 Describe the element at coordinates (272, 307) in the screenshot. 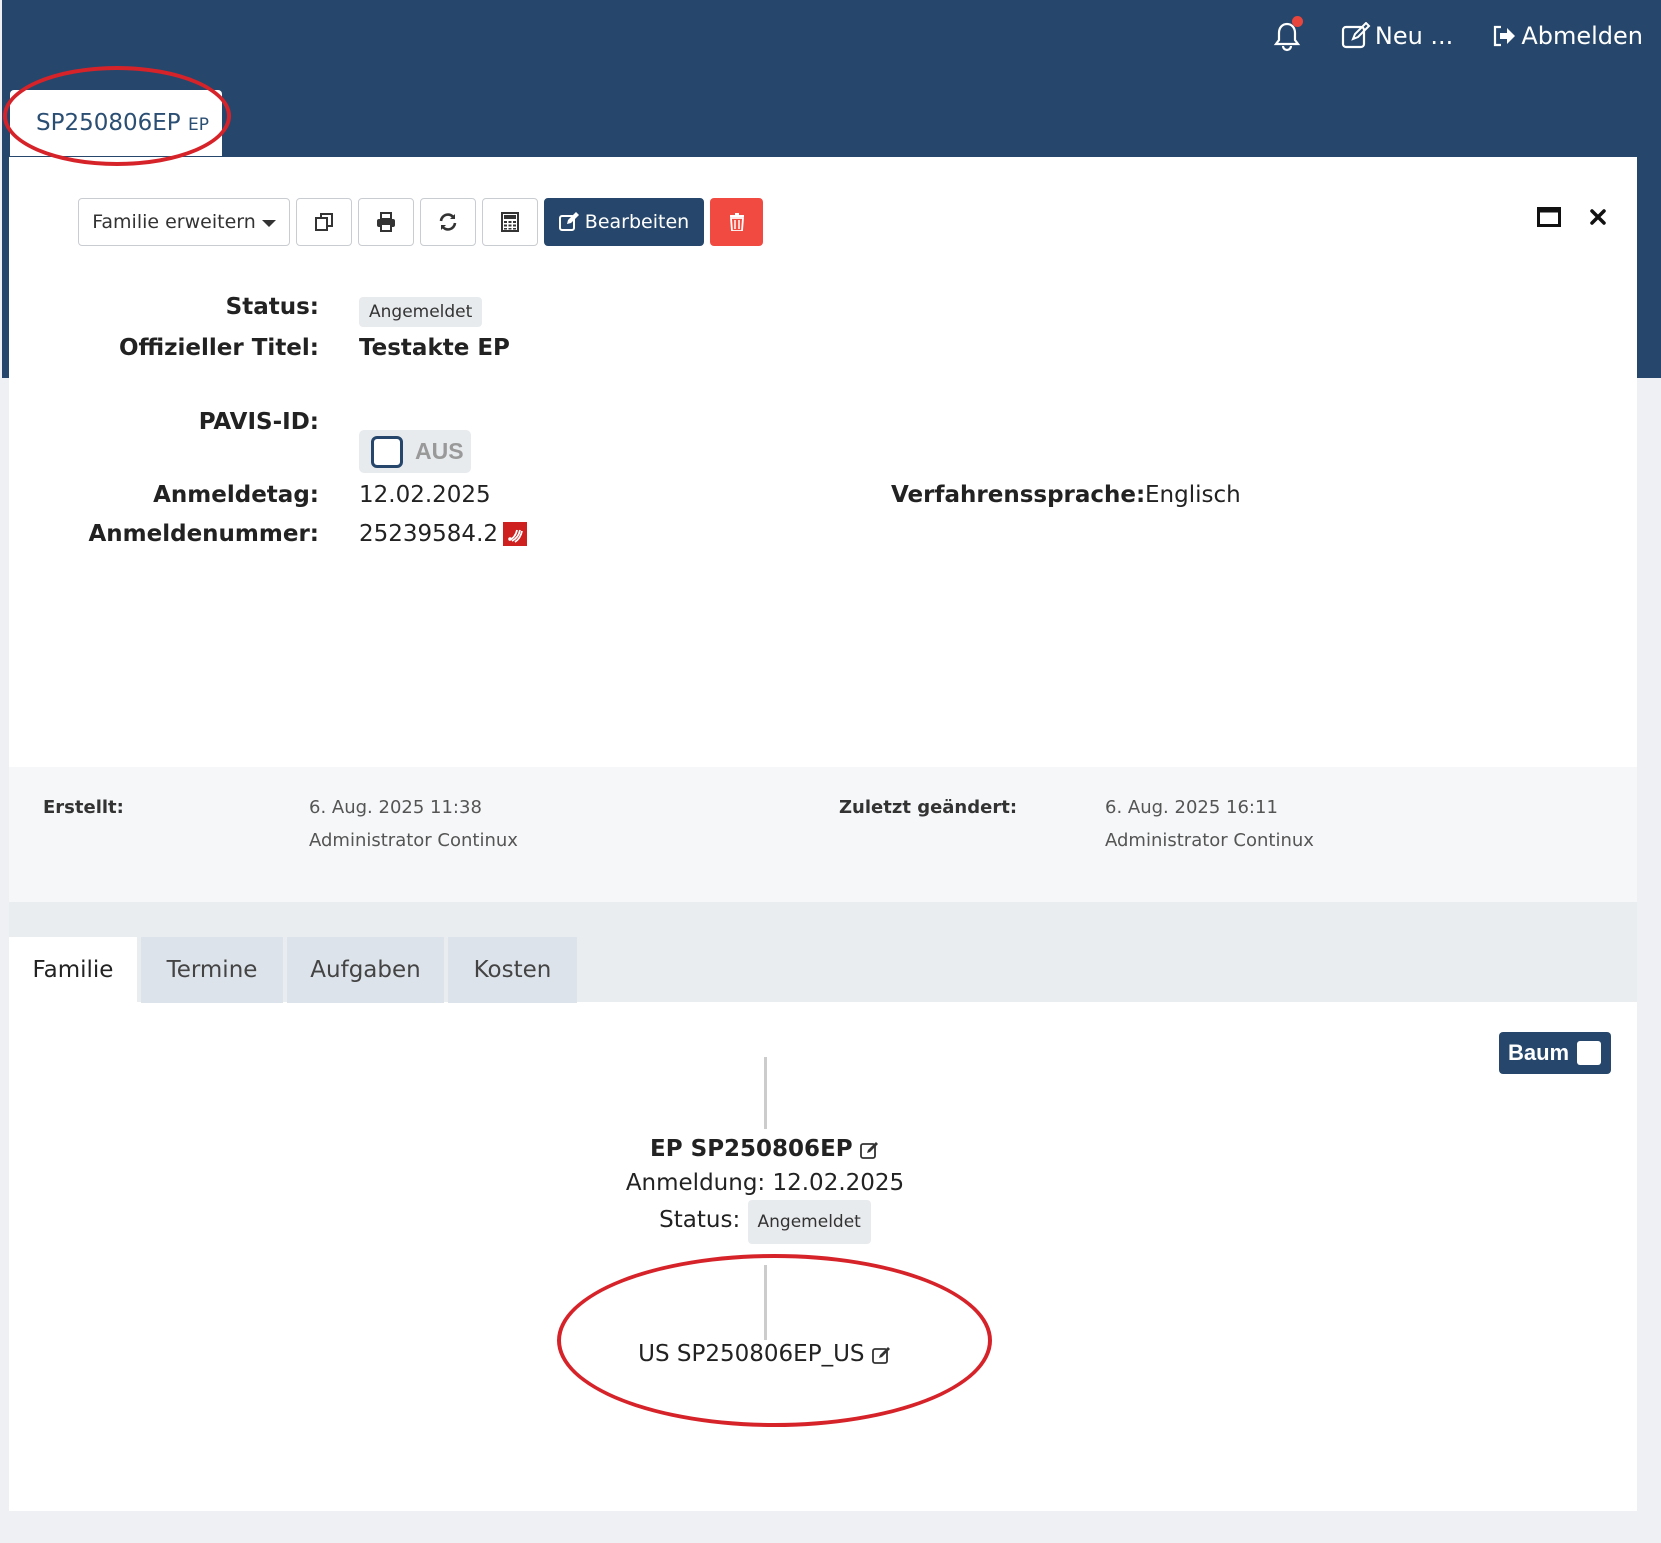

I see `status-label: Status:` at that location.